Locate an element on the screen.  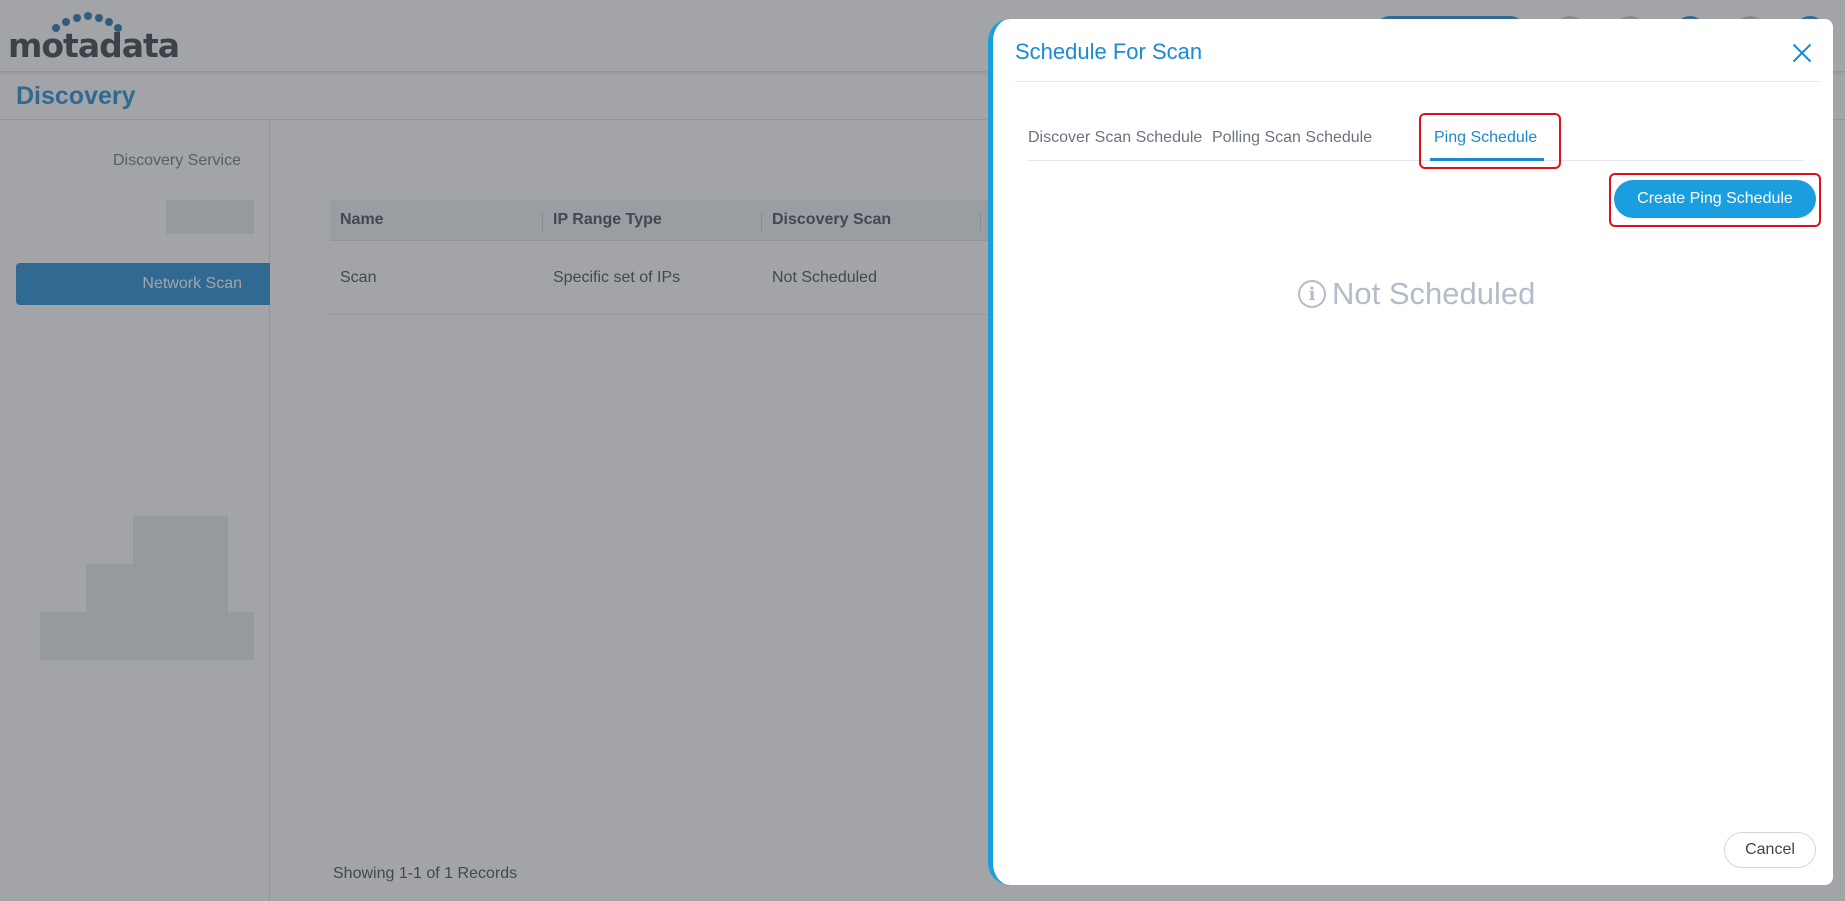
drawer-title: Schedule For Scan is located at coordinates (1109, 51).